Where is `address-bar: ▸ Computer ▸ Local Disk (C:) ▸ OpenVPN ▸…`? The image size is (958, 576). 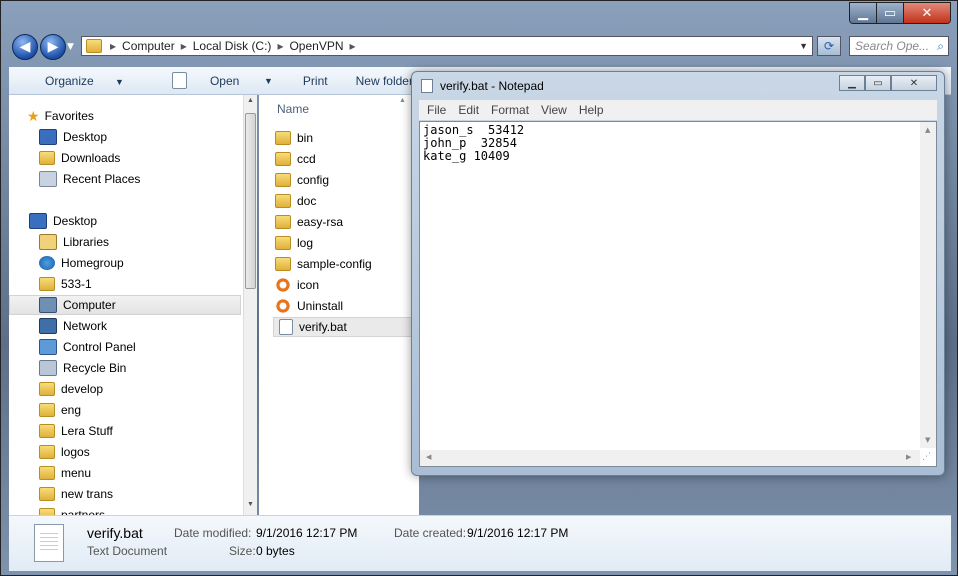
address-bar: ▸ Computer ▸ Local Disk (C:) ▸ OpenVPN ▸… is located at coordinates (447, 46).